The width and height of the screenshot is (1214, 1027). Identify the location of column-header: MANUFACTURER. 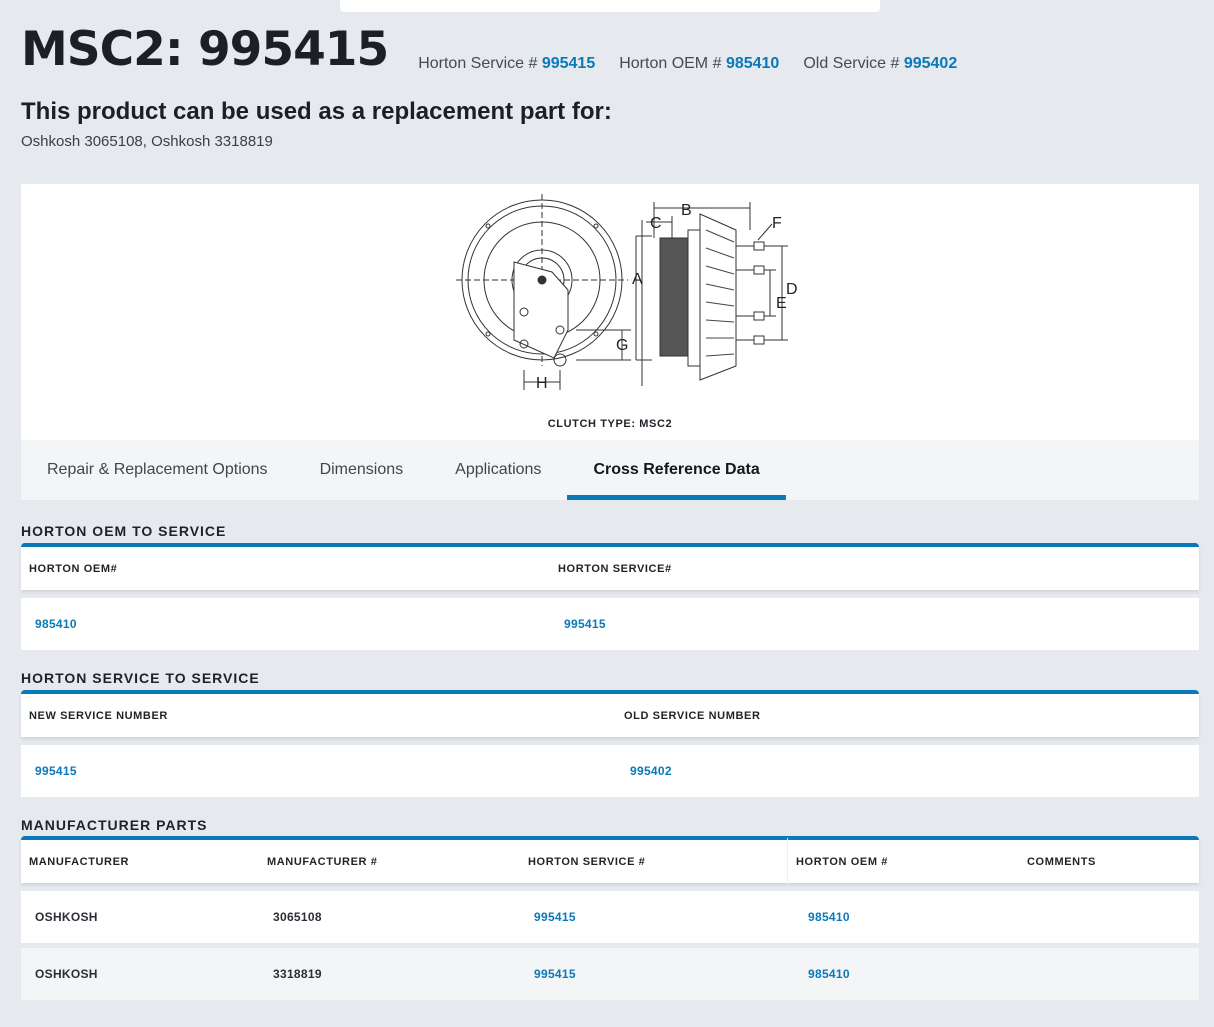
(79, 861).